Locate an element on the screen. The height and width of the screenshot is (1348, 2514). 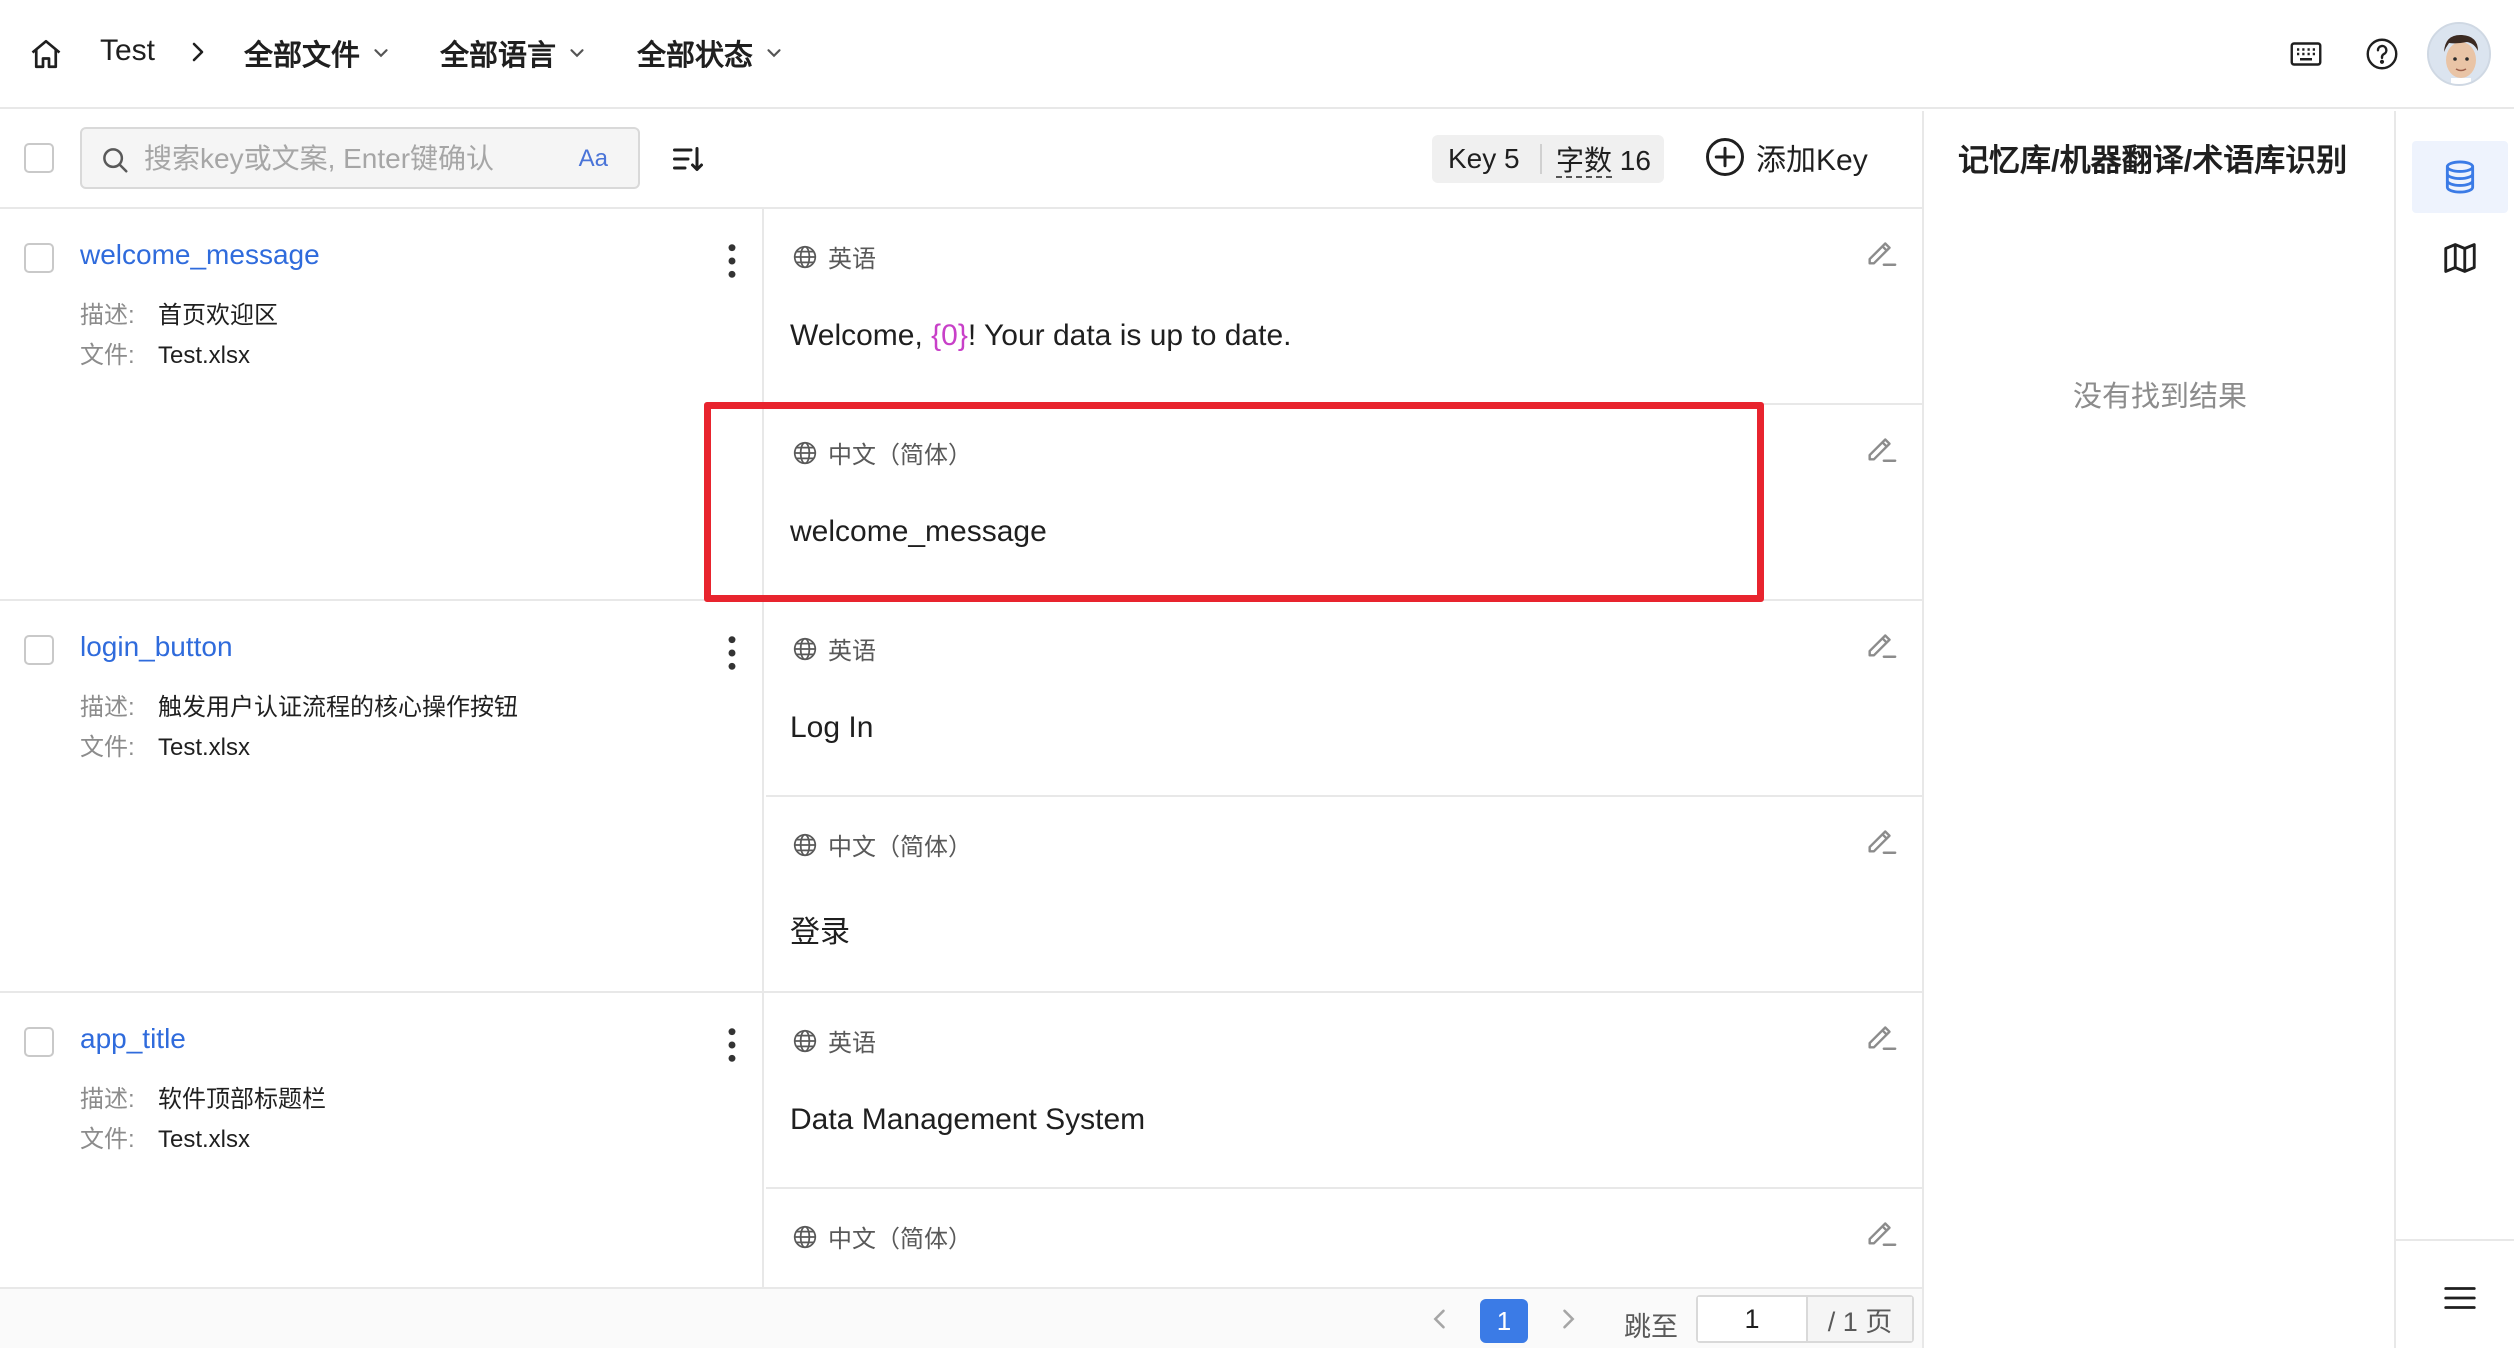
jump-to-group: / 1 页 is located at coordinates (1805, 1319).